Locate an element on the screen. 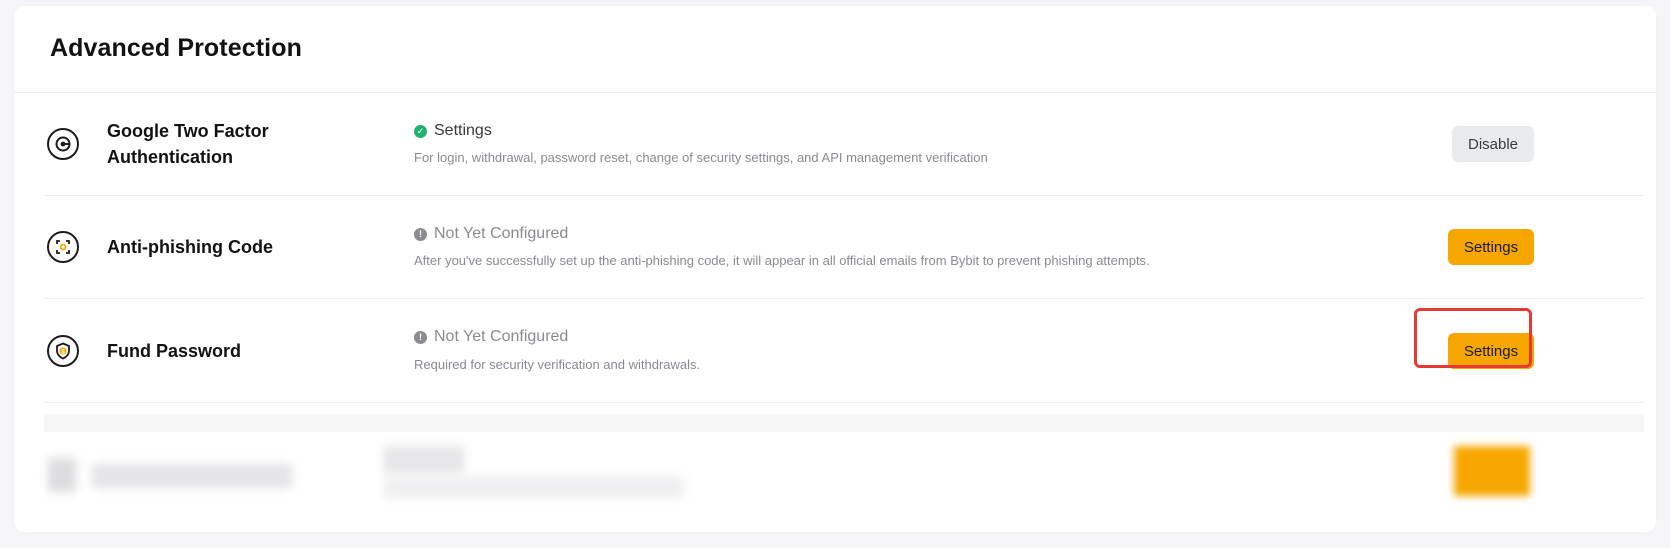  row-title-google-2fa: Google Two Factor Authentication is located at coordinates (188, 144).